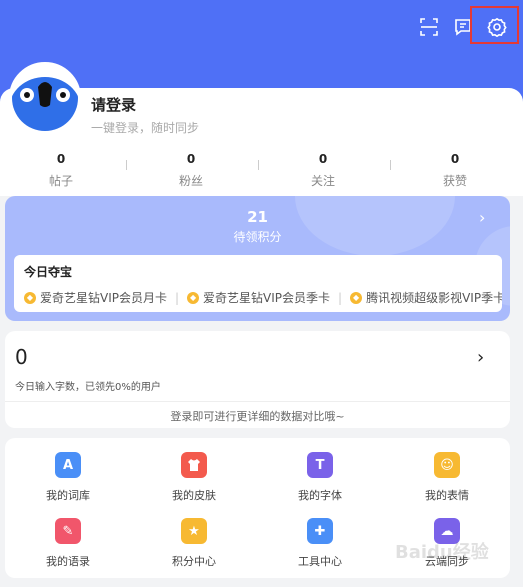 The height and width of the screenshot is (587, 523). Describe the element at coordinates (68, 531) in the screenshot. I see `quotes-icon: ✎` at that location.